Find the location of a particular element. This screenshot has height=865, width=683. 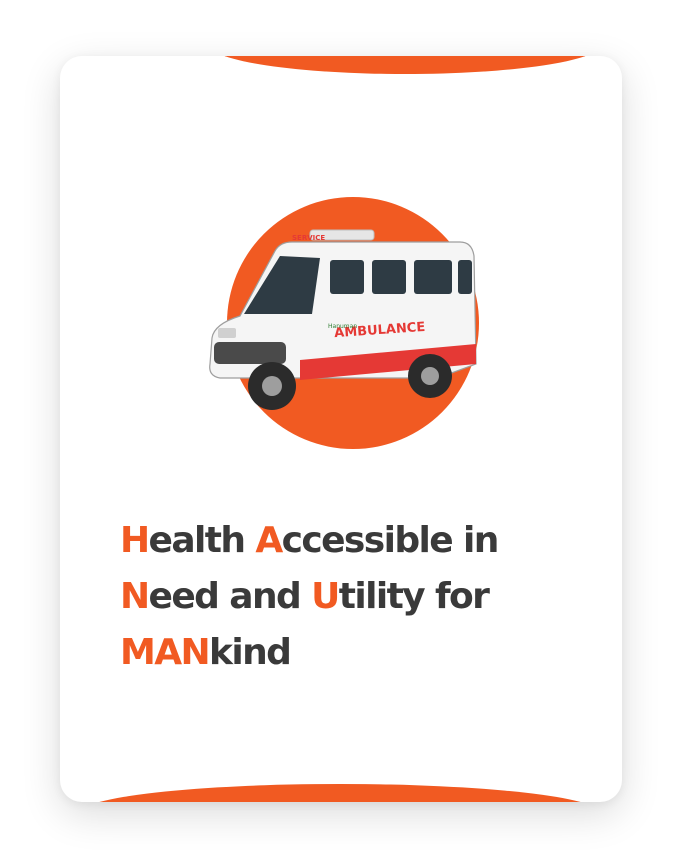

headline-text-1: ealth is located at coordinates (202, 540).